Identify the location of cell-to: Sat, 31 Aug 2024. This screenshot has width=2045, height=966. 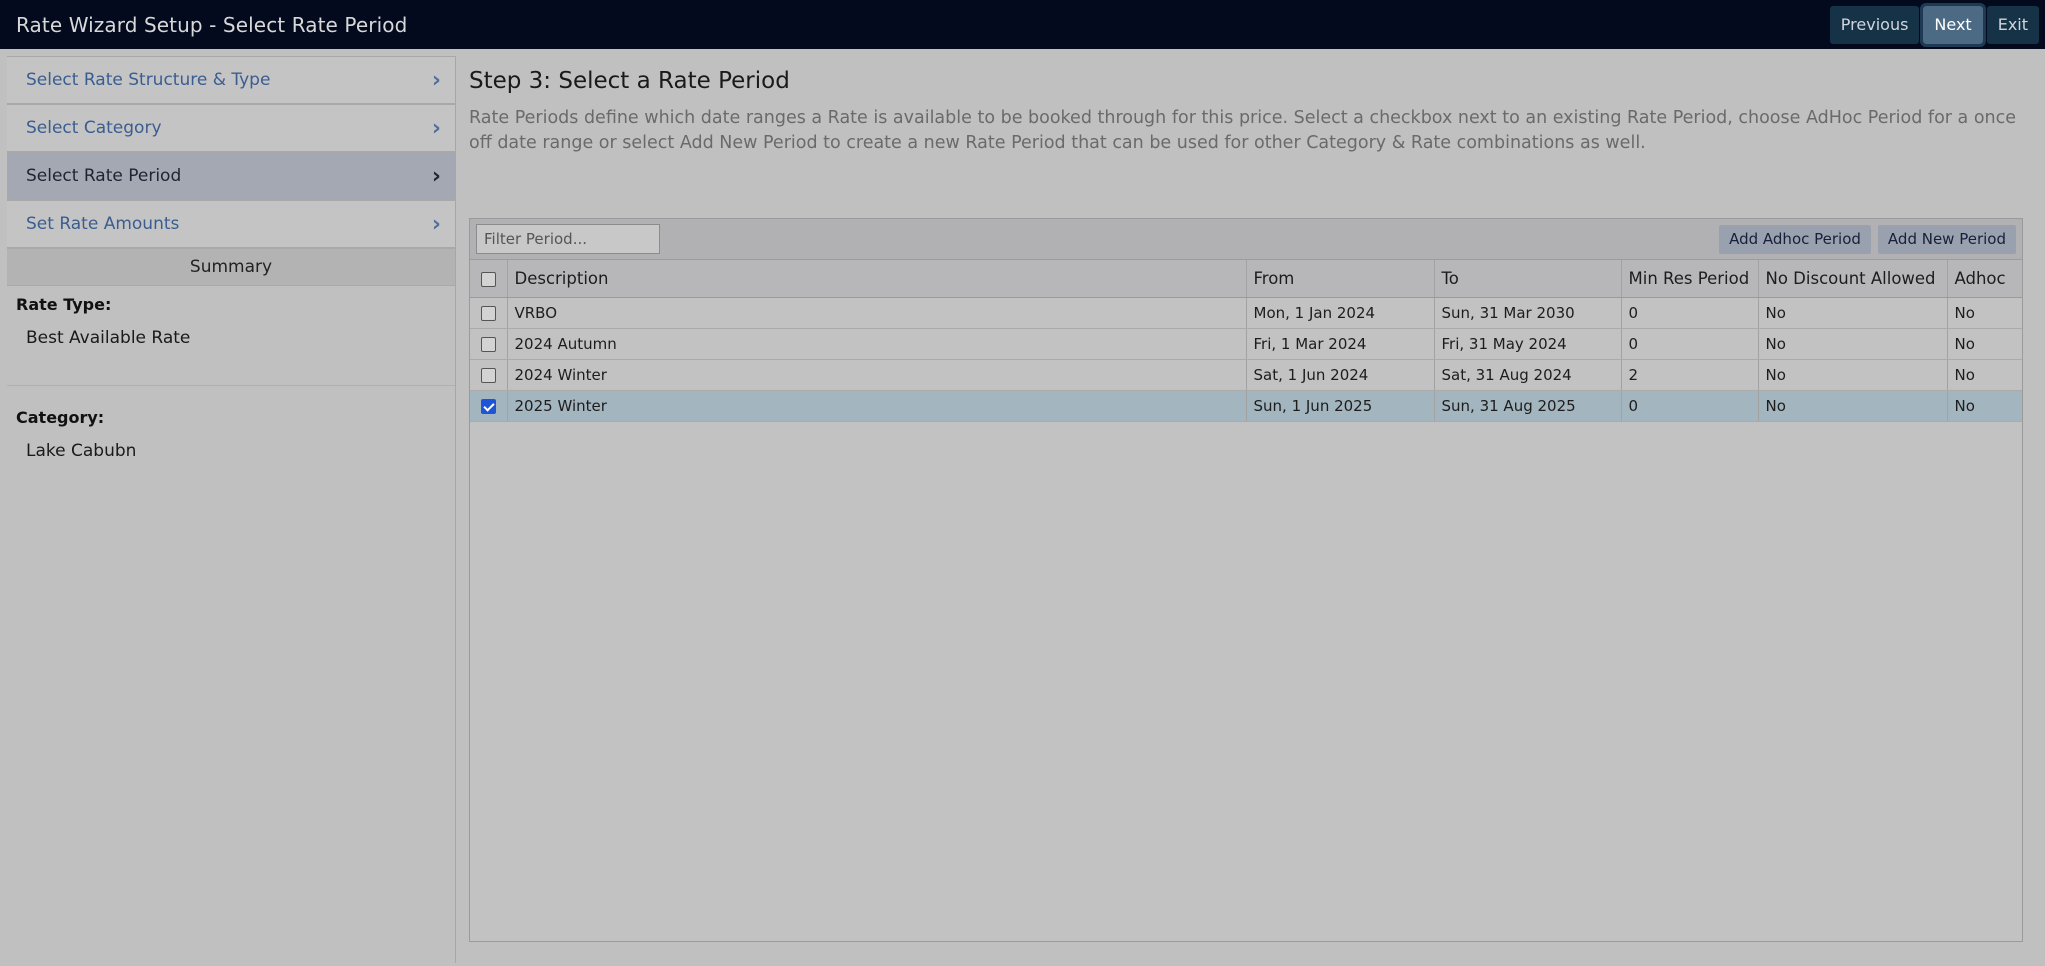
(1528, 375).